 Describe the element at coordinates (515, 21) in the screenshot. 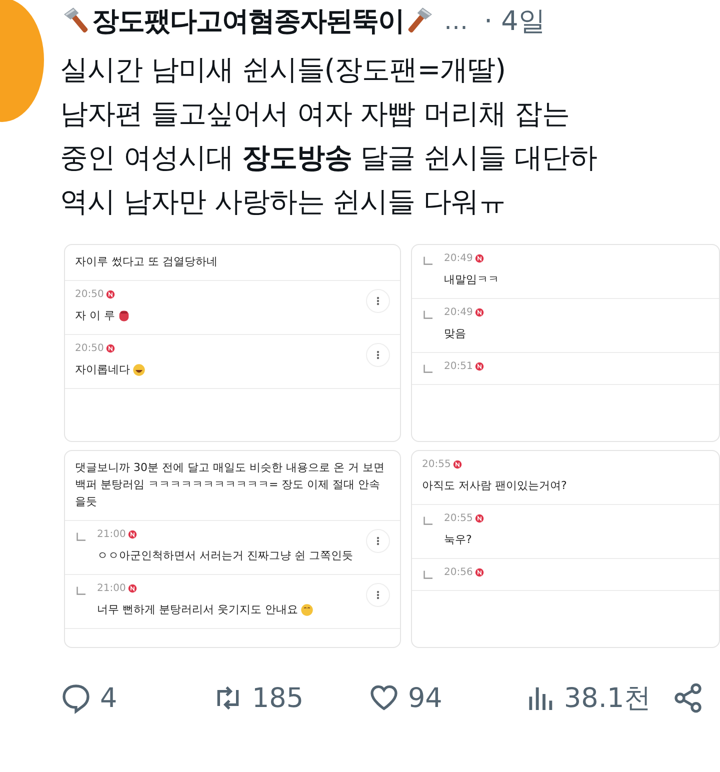

I see `post-time: · 4일` at that location.